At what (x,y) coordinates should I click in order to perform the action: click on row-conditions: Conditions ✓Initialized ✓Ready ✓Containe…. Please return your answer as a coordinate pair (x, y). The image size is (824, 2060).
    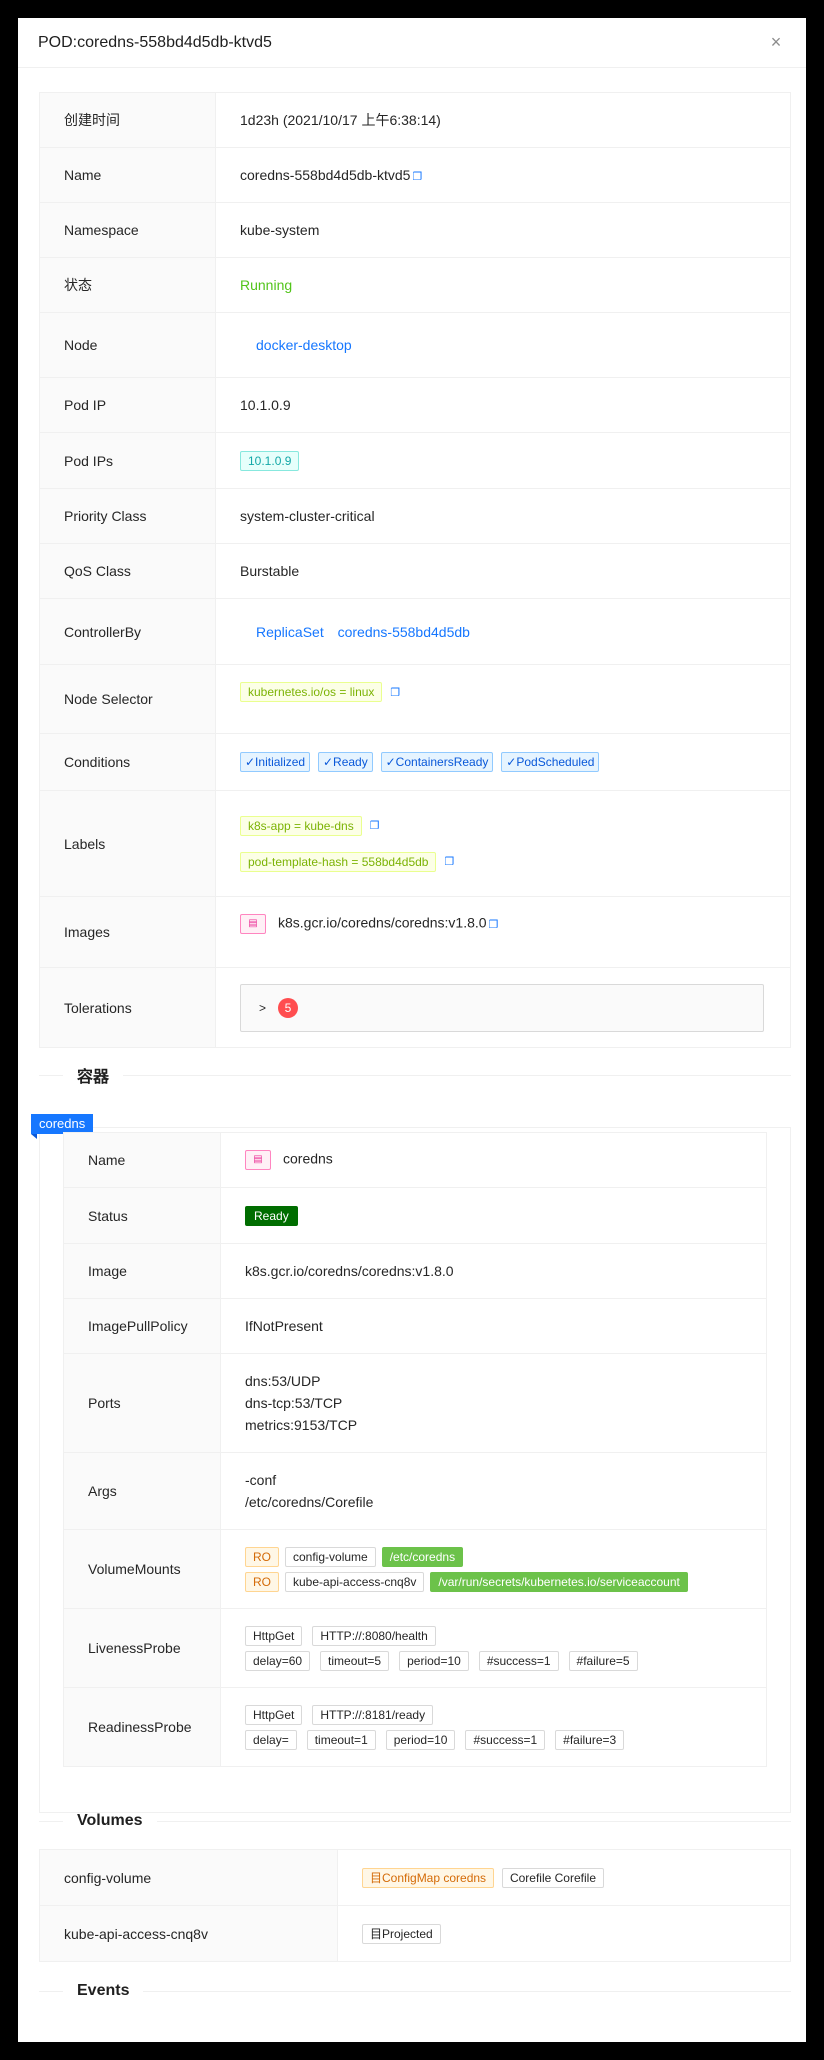
    Looking at the image, I should click on (415, 762).